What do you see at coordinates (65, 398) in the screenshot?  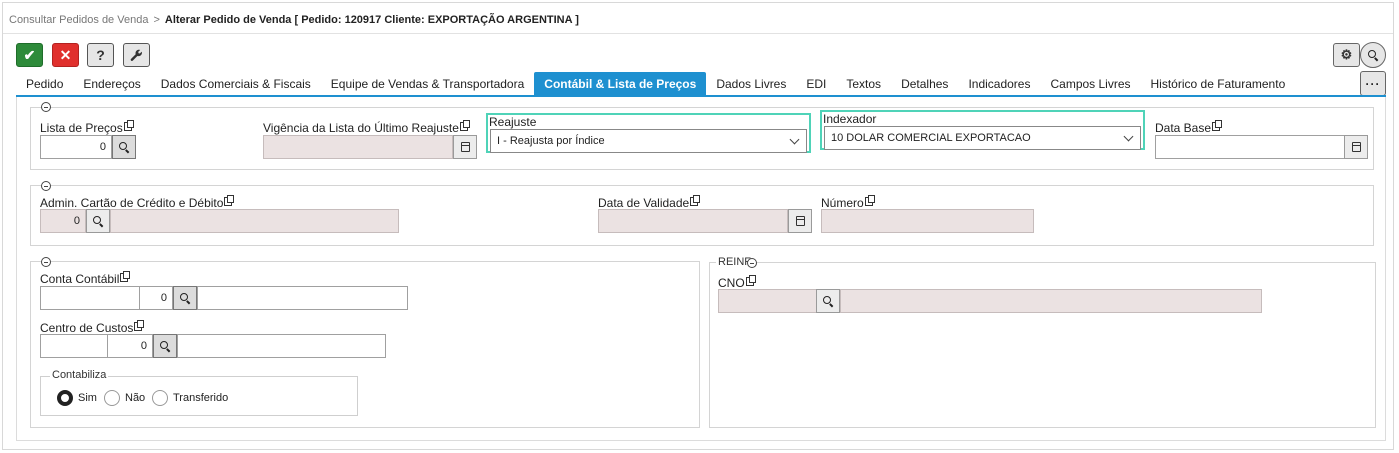 I see `radio-selected-icon` at bounding box center [65, 398].